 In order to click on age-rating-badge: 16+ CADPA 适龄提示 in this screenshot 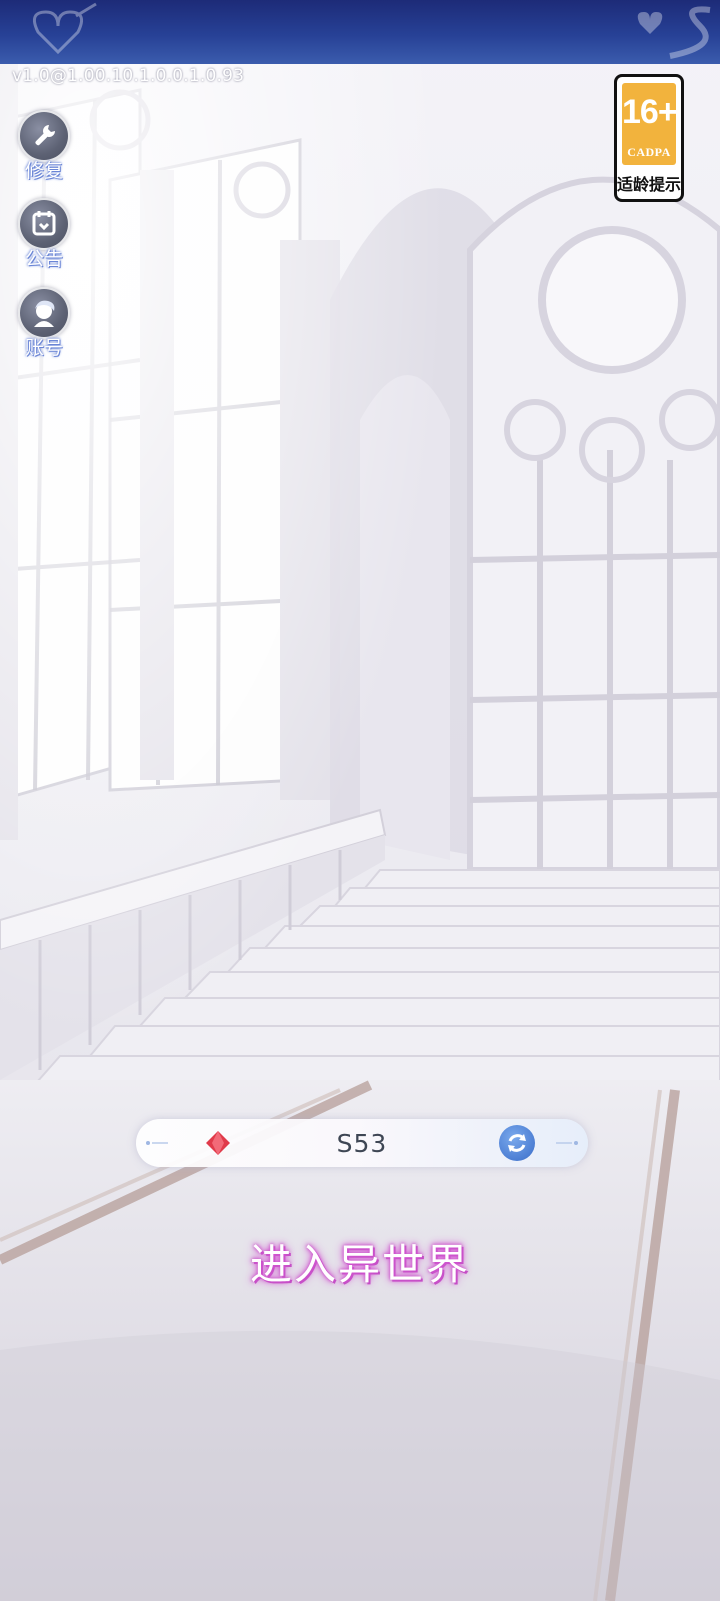, I will do `click(649, 138)`.